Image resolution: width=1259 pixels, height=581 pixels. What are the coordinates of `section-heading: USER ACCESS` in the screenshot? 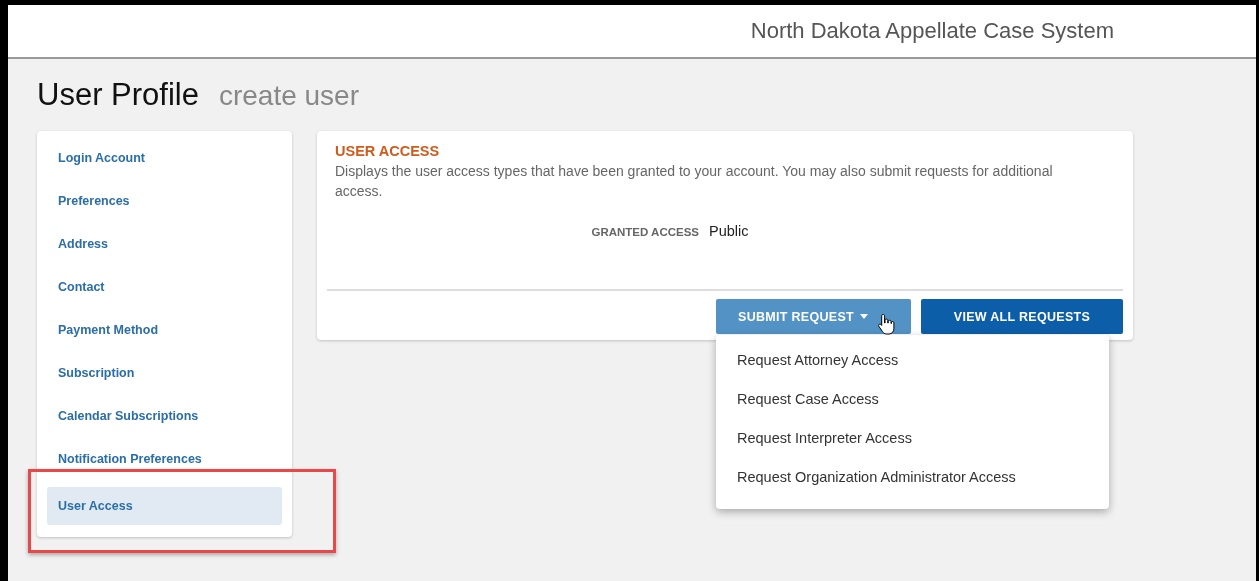 It's located at (388, 151).